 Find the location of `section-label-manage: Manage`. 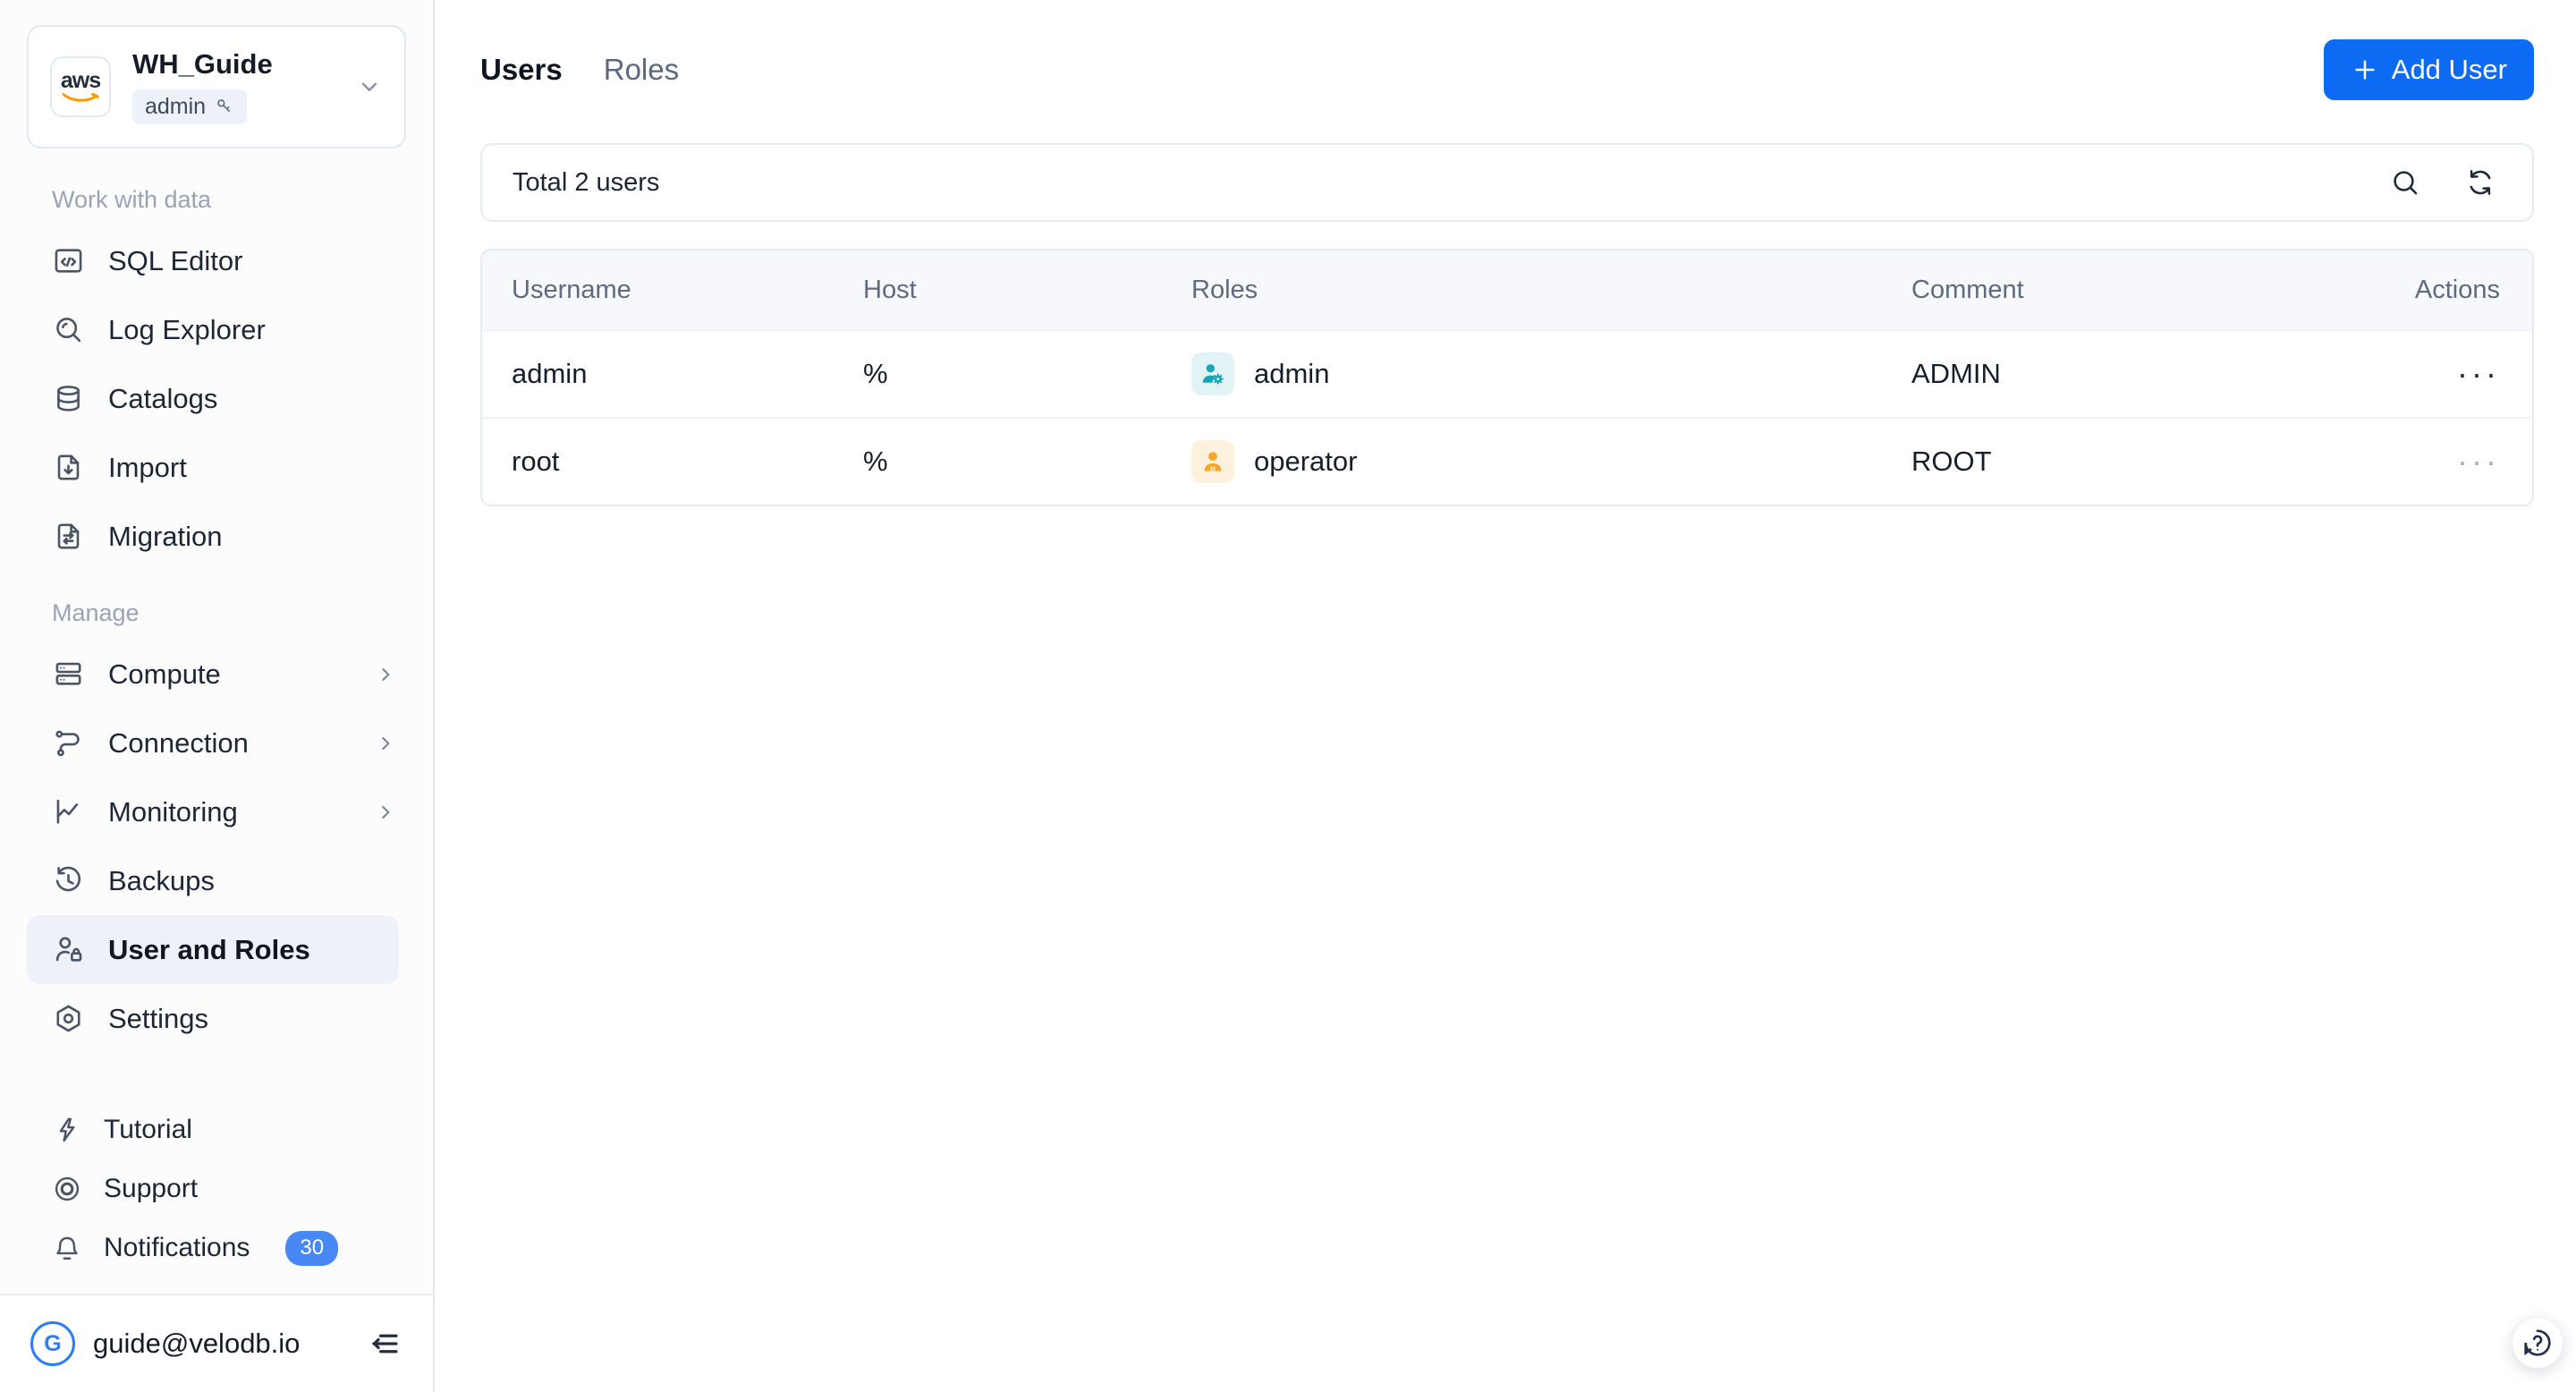

section-label-manage: Manage is located at coordinates (96, 612).